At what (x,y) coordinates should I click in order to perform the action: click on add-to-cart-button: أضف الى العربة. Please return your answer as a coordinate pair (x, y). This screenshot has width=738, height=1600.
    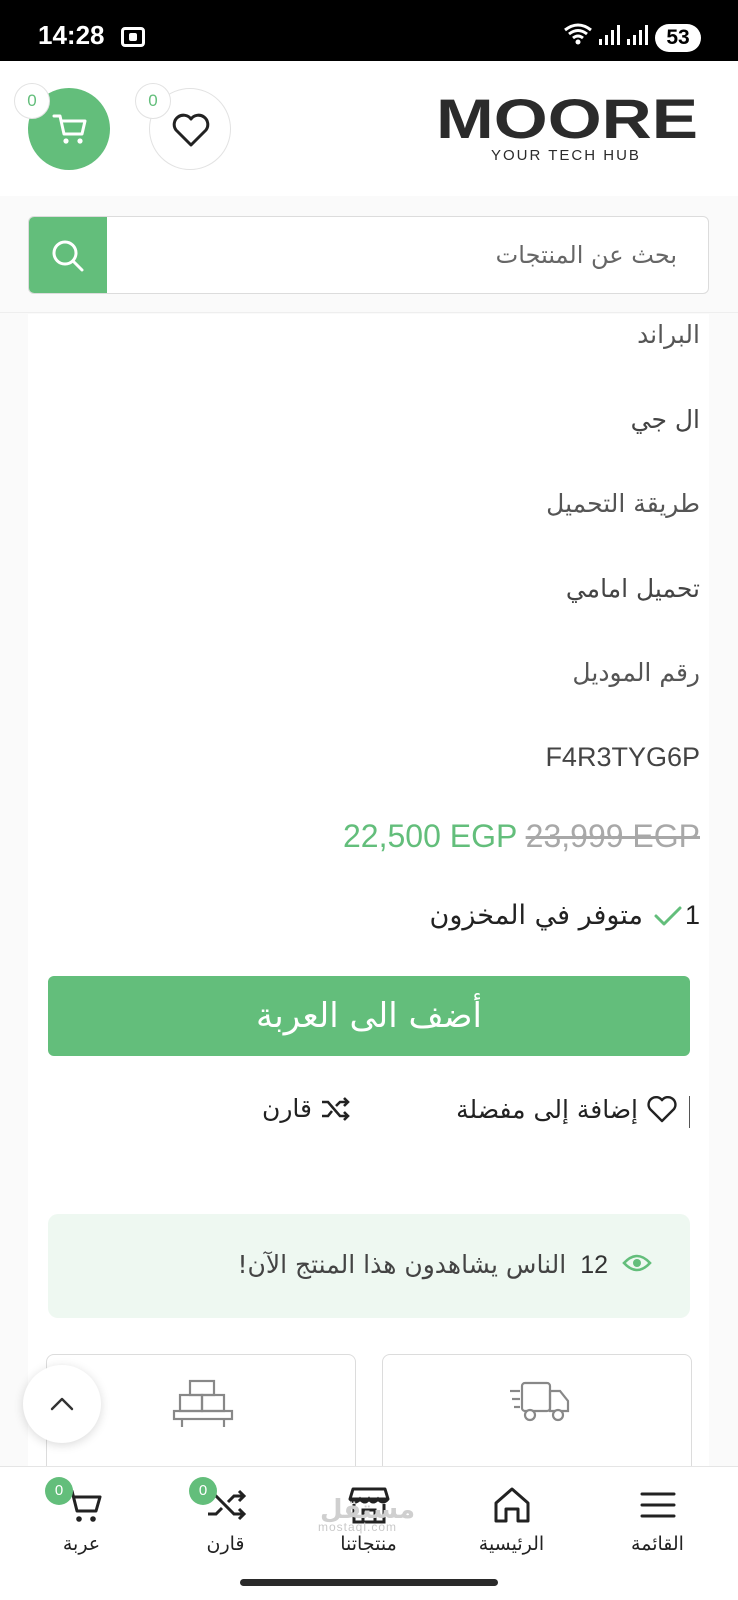
    Looking at the image, I should click on (369, 1016).